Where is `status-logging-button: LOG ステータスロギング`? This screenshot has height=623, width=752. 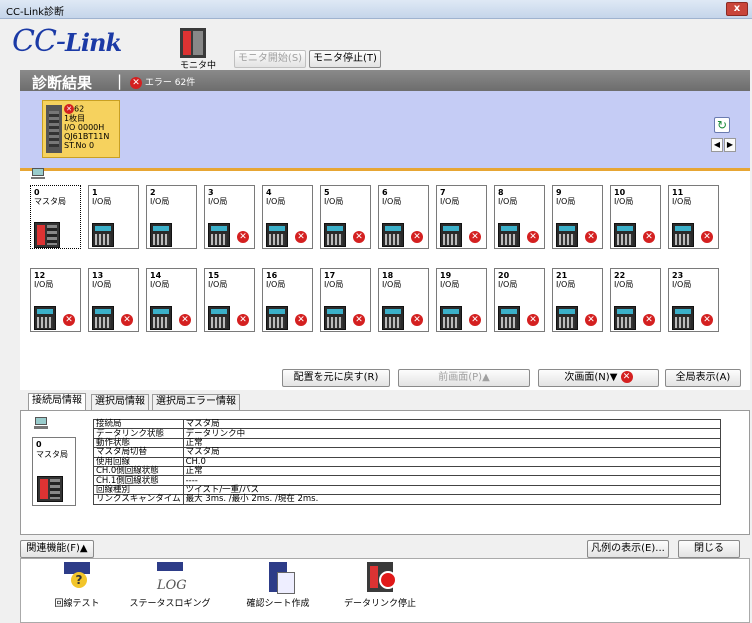 status-logging-button: LOG ステータスロギング is located at coordinates (170, 585).